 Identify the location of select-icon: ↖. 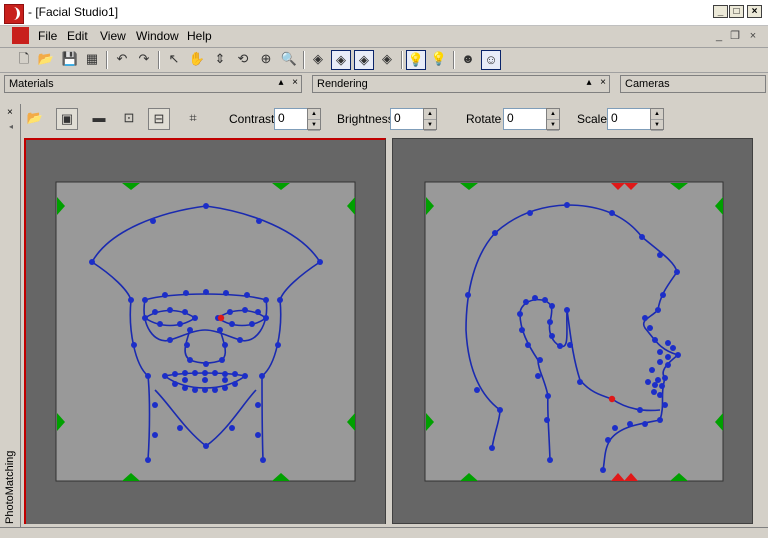
(174, 60).